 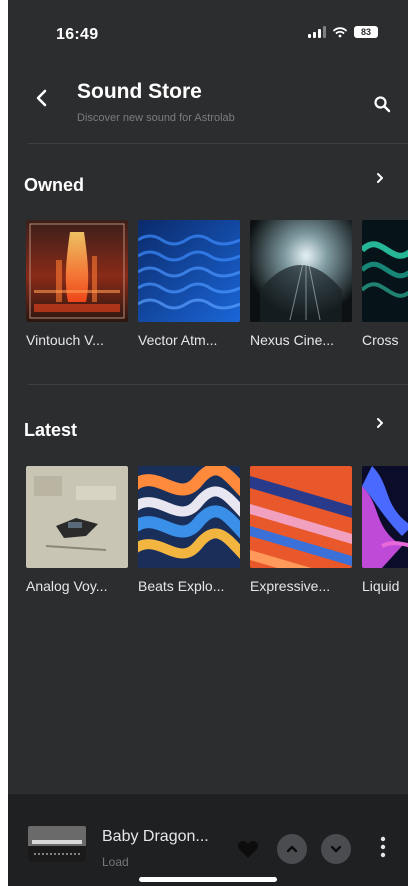 What do you see at coordinates (42, 98) in the screenshot?
I see `chevron-left-icon` at bounding box center [42, 98].